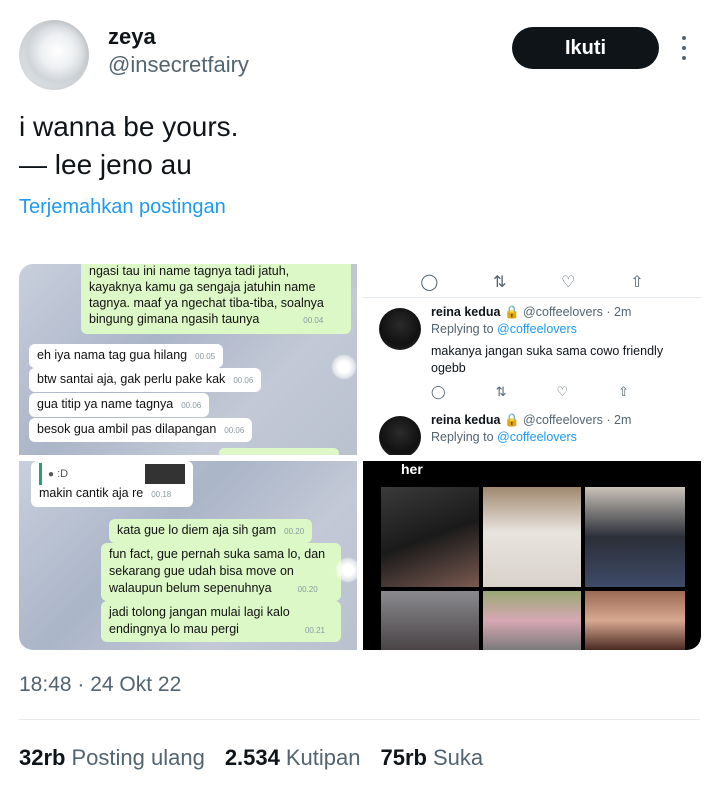 The width and height of the screenshot is (719, 787). Describe the element at coordinates (205, 356) in the screenshot. I see `chat-timestamp: 00.05` at that location.